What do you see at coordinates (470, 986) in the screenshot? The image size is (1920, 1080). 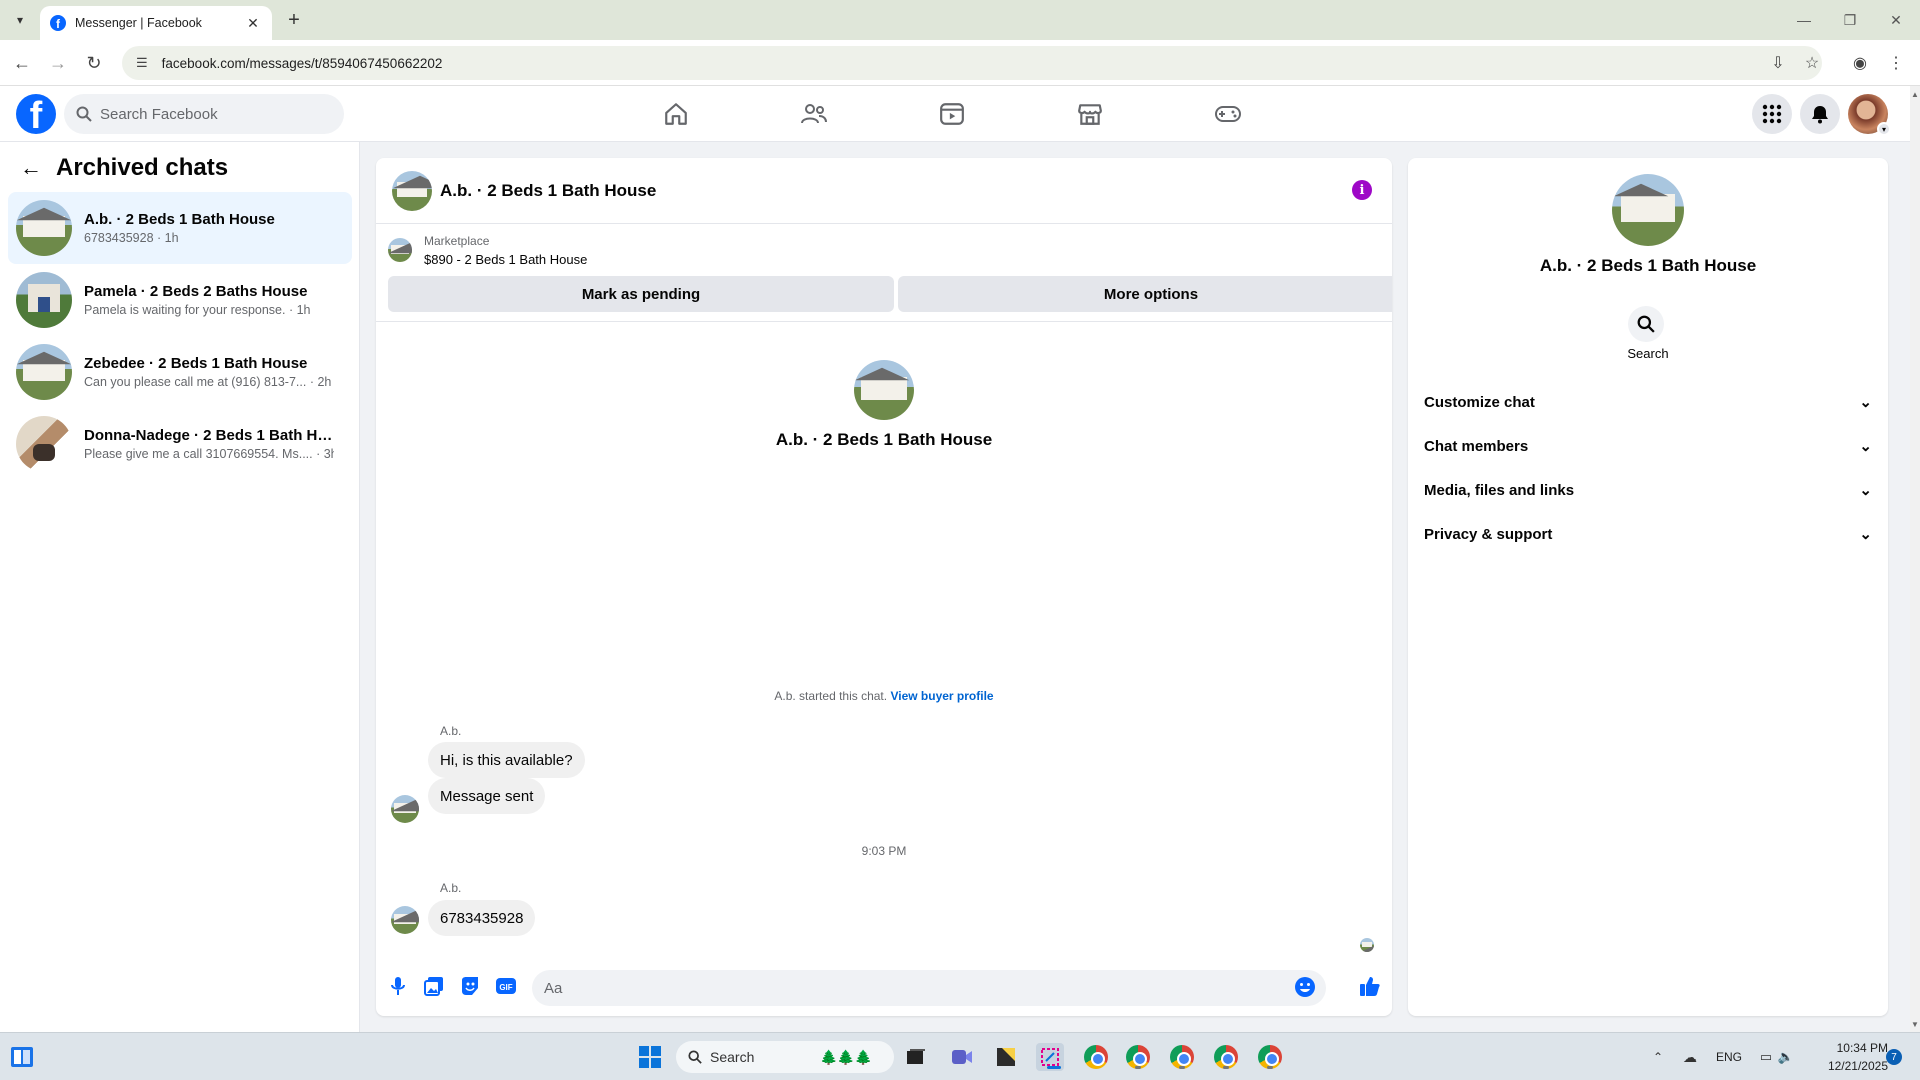 I see `sticker-icon` at bounding box center [470, 986].